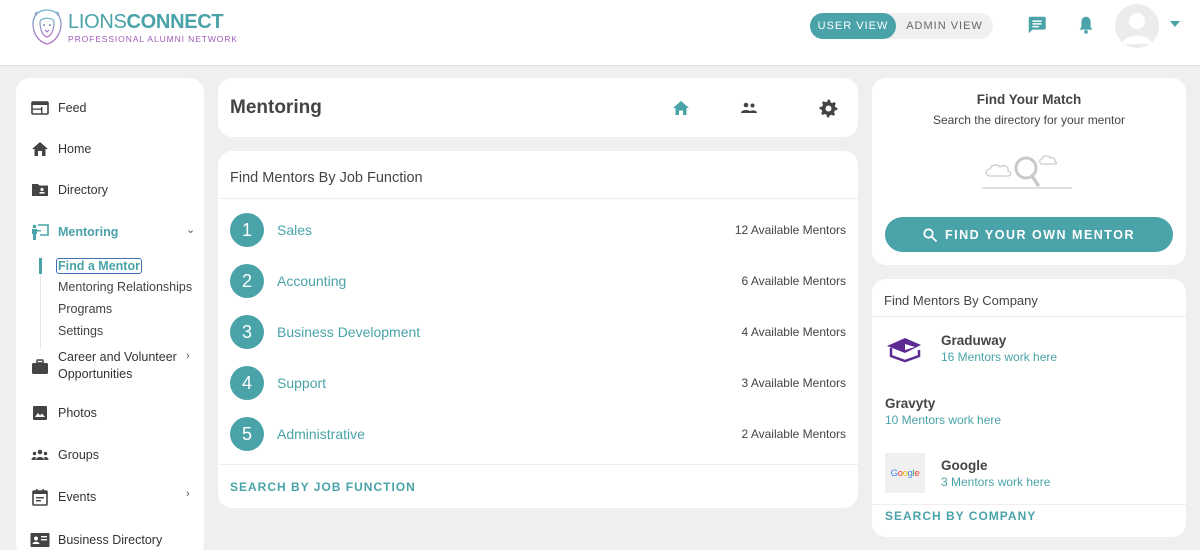 The height and width of the screenshot is (550, 1200). What do you see at coordinates (1037, 25) in the screenshot?
I see `chat-icon` at bounding box center [1037, 25].